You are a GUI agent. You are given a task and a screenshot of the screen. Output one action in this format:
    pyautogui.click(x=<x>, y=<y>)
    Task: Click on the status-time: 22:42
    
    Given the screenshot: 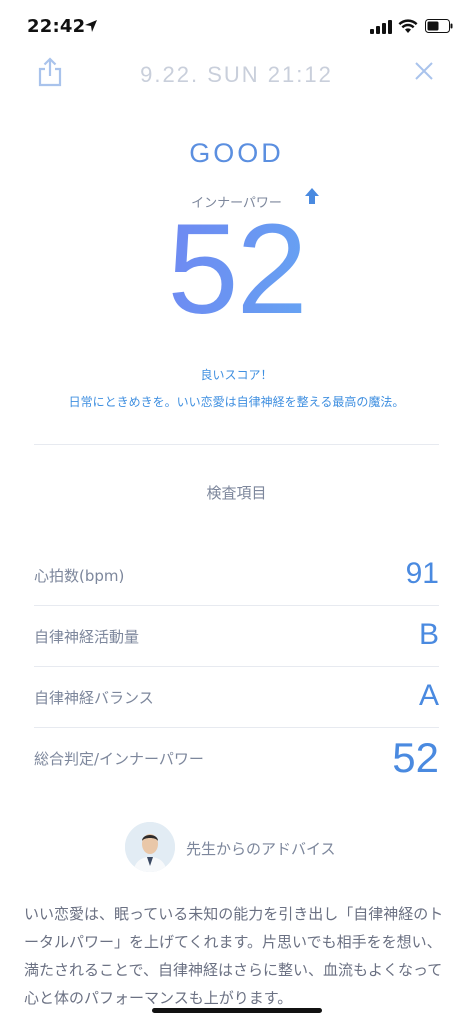 What is the action you would take?
    pyautogui.click(x=56, y=26)
    